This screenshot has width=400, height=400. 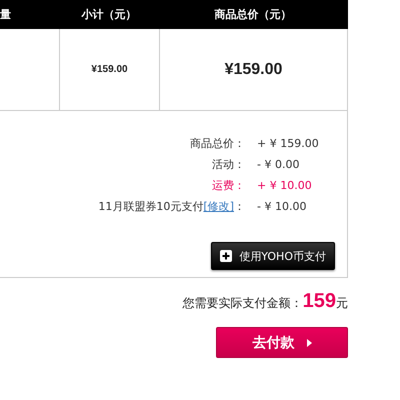 I want to click on column-header: 商品总价（元）, so click(x=253, y=14).